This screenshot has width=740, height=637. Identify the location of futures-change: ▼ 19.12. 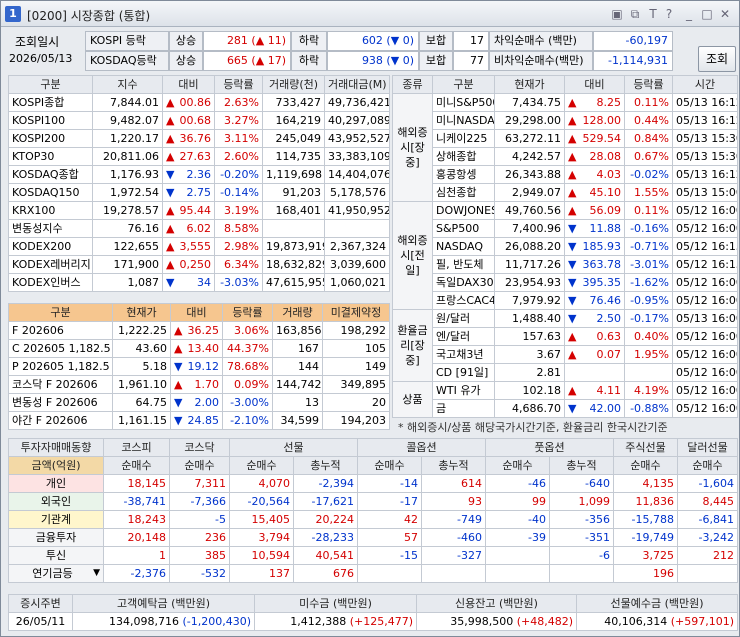
(196, 366).